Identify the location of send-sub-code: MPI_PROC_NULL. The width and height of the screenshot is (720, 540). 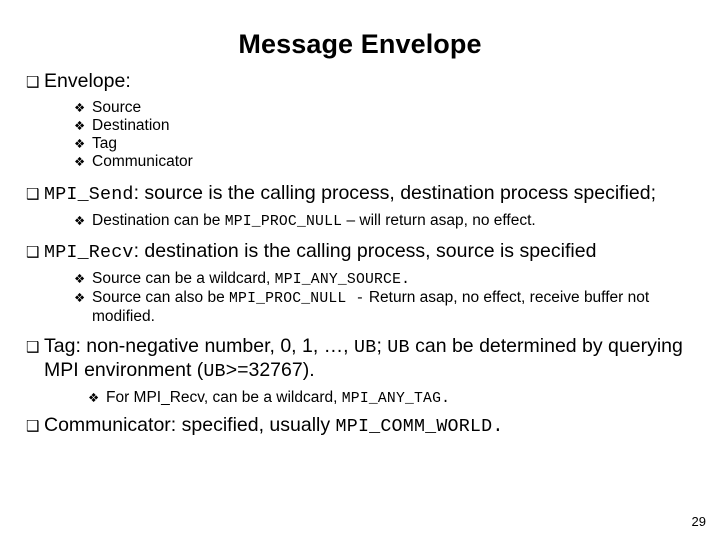
(283, 222).